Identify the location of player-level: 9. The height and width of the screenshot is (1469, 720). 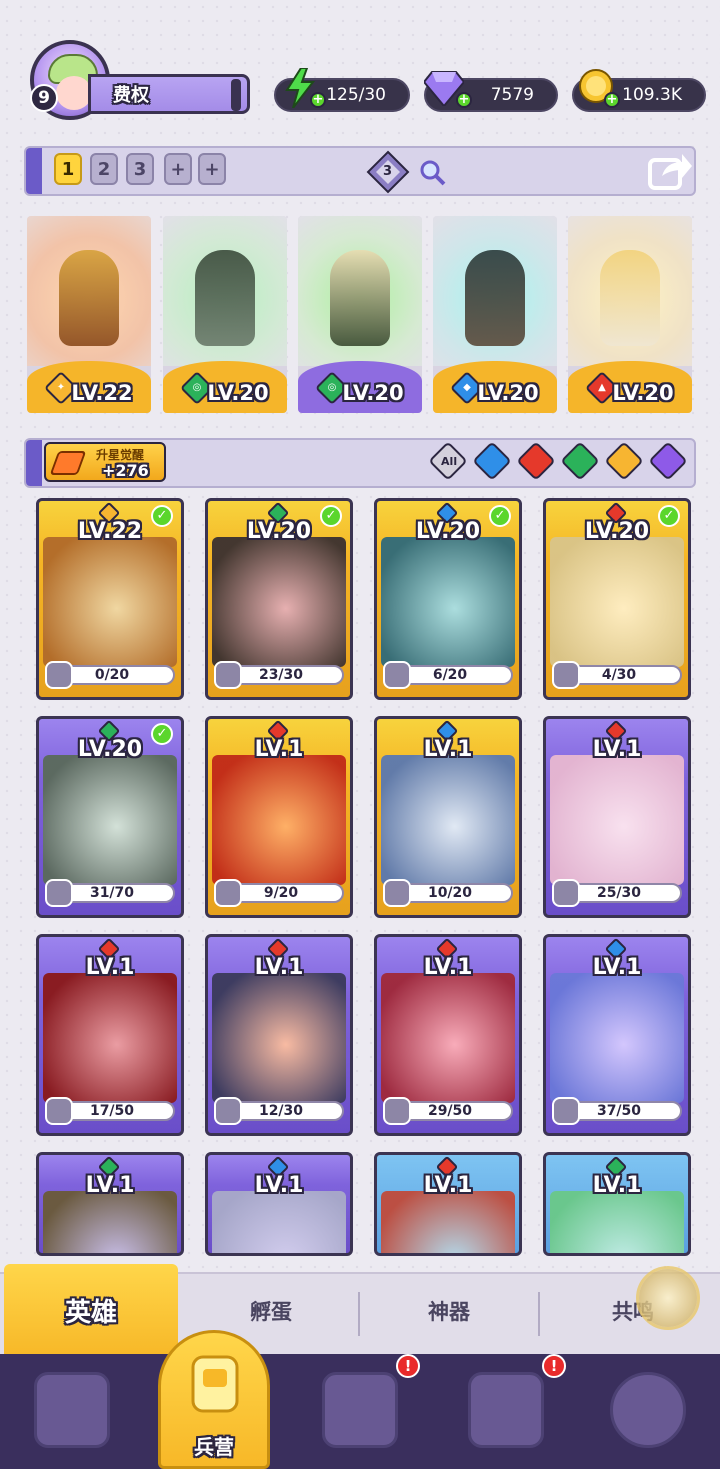
(44, 98).